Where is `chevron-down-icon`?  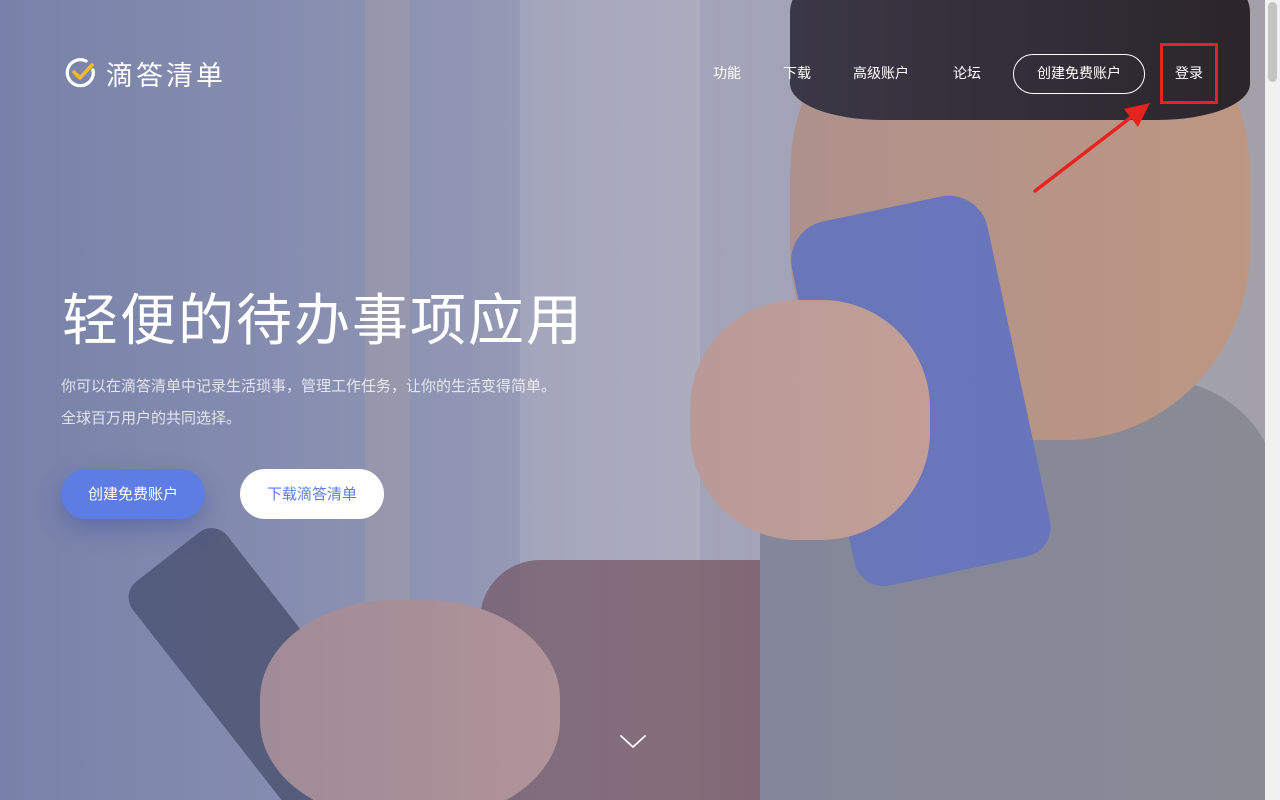 chevron-down-icon is located at coordinates (633, 741).